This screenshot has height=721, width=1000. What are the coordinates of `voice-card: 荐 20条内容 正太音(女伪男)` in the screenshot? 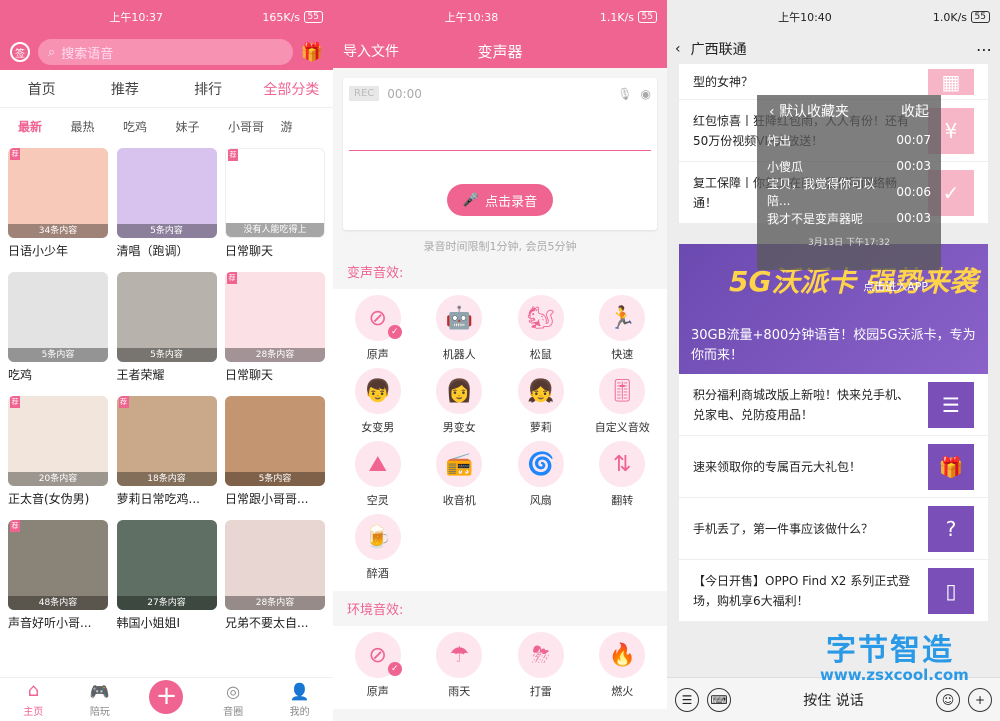 It's located at (58, 453).